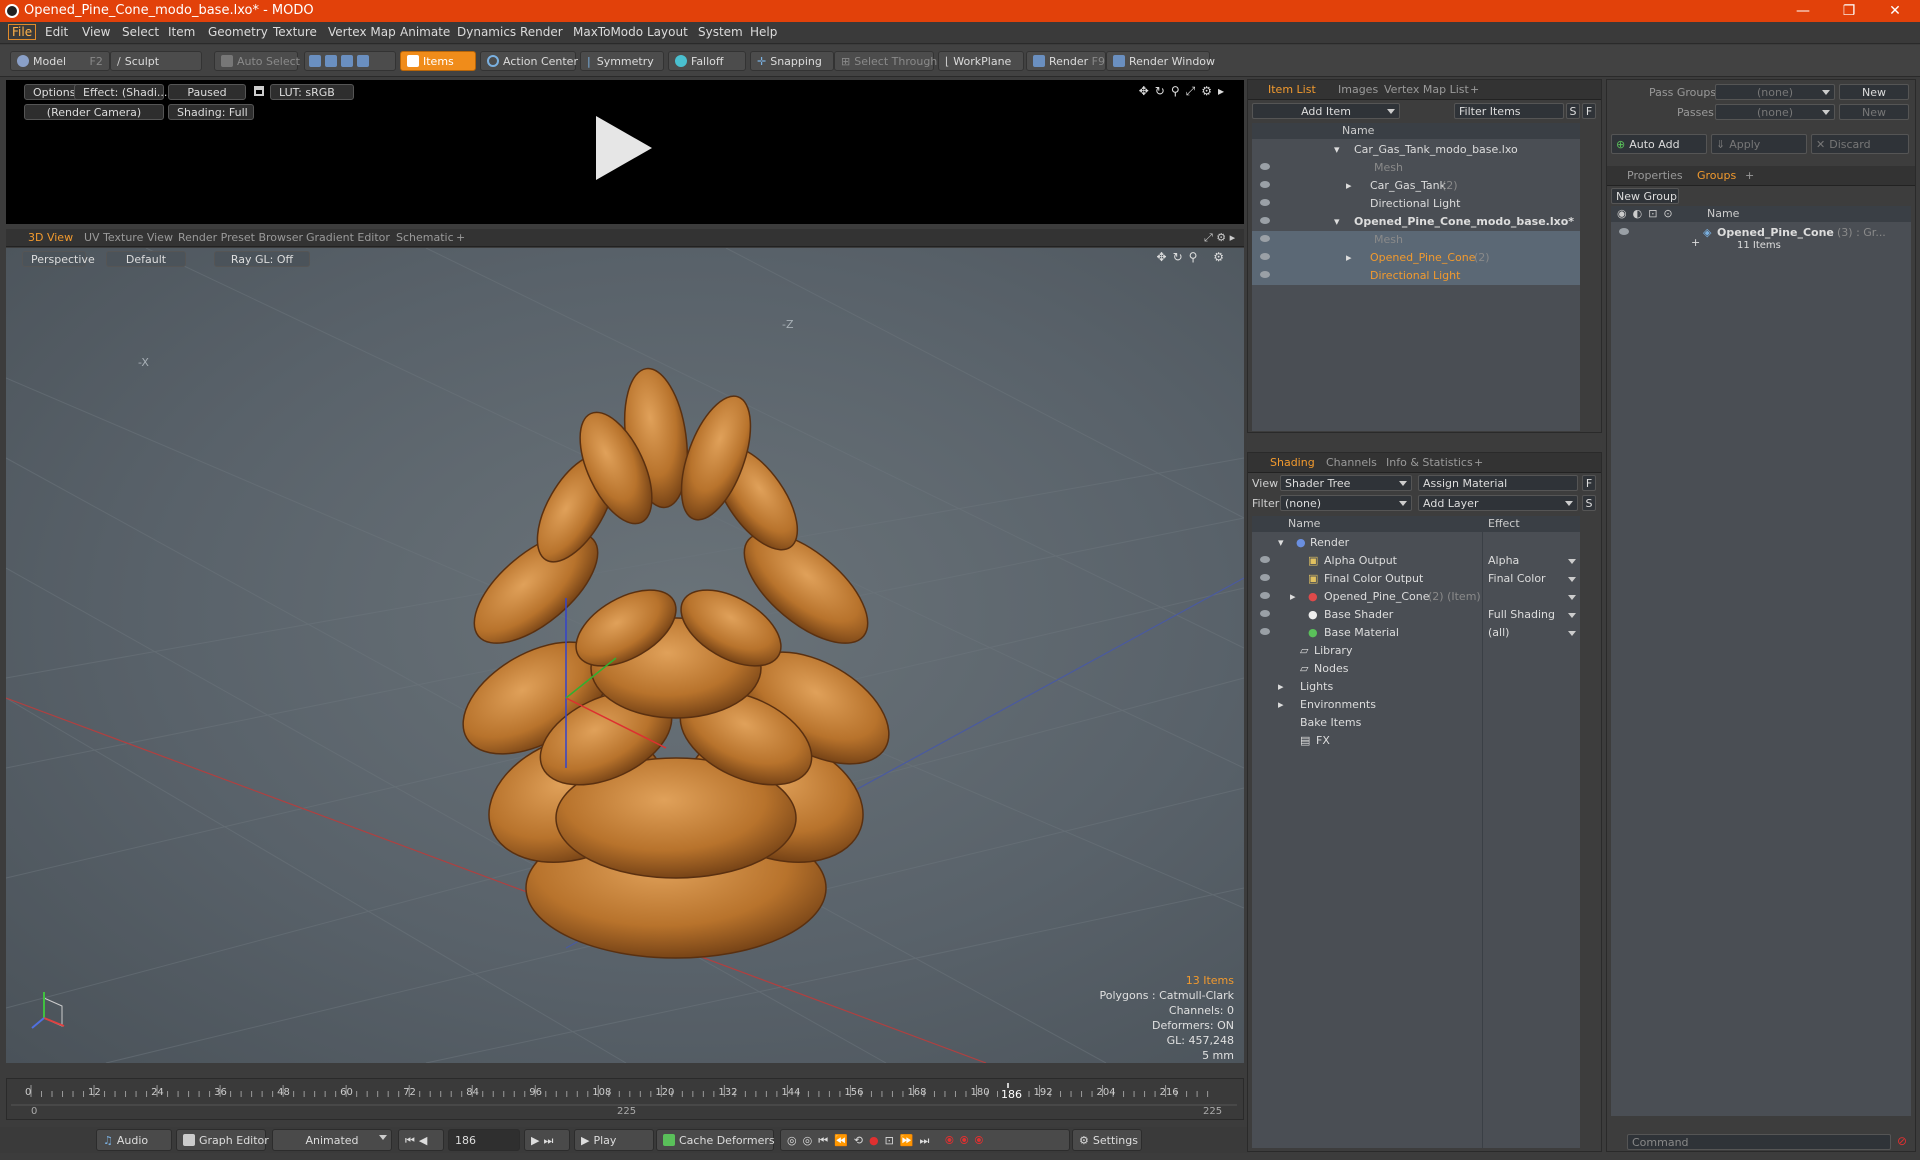 This screenshot has width=1920, height=1160. Describe the element at coordinates (1429, 462) in the screenshot. I see `tab-info-statistics: Info & Statistics` at that location.